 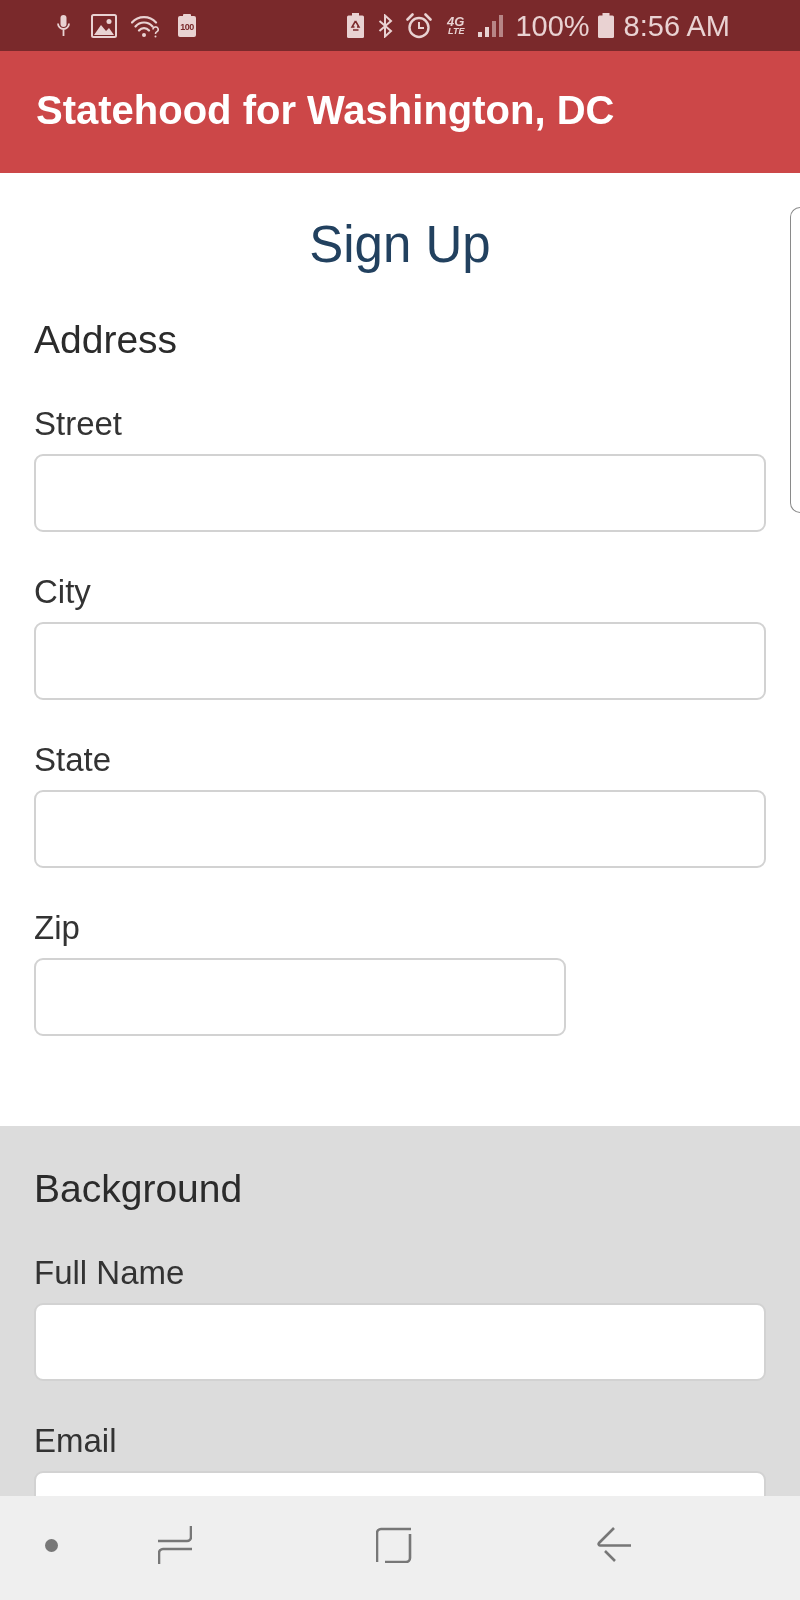 What do you see at coordinates (419, 25) in the screenshot?
I see `alarm-clock-icon` at bounding box center [419, 25].